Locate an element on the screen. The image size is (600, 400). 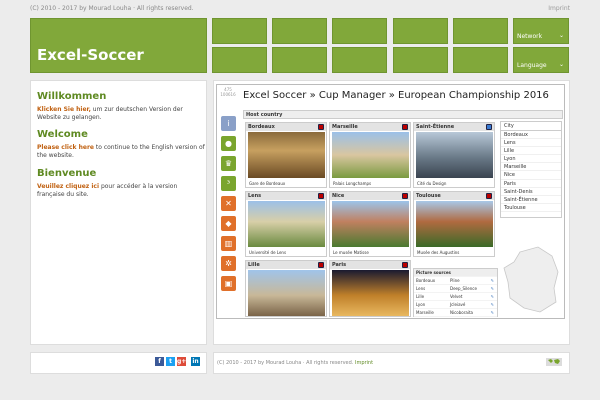
french-title: Bienvenue is located at coordinates (67, 173).